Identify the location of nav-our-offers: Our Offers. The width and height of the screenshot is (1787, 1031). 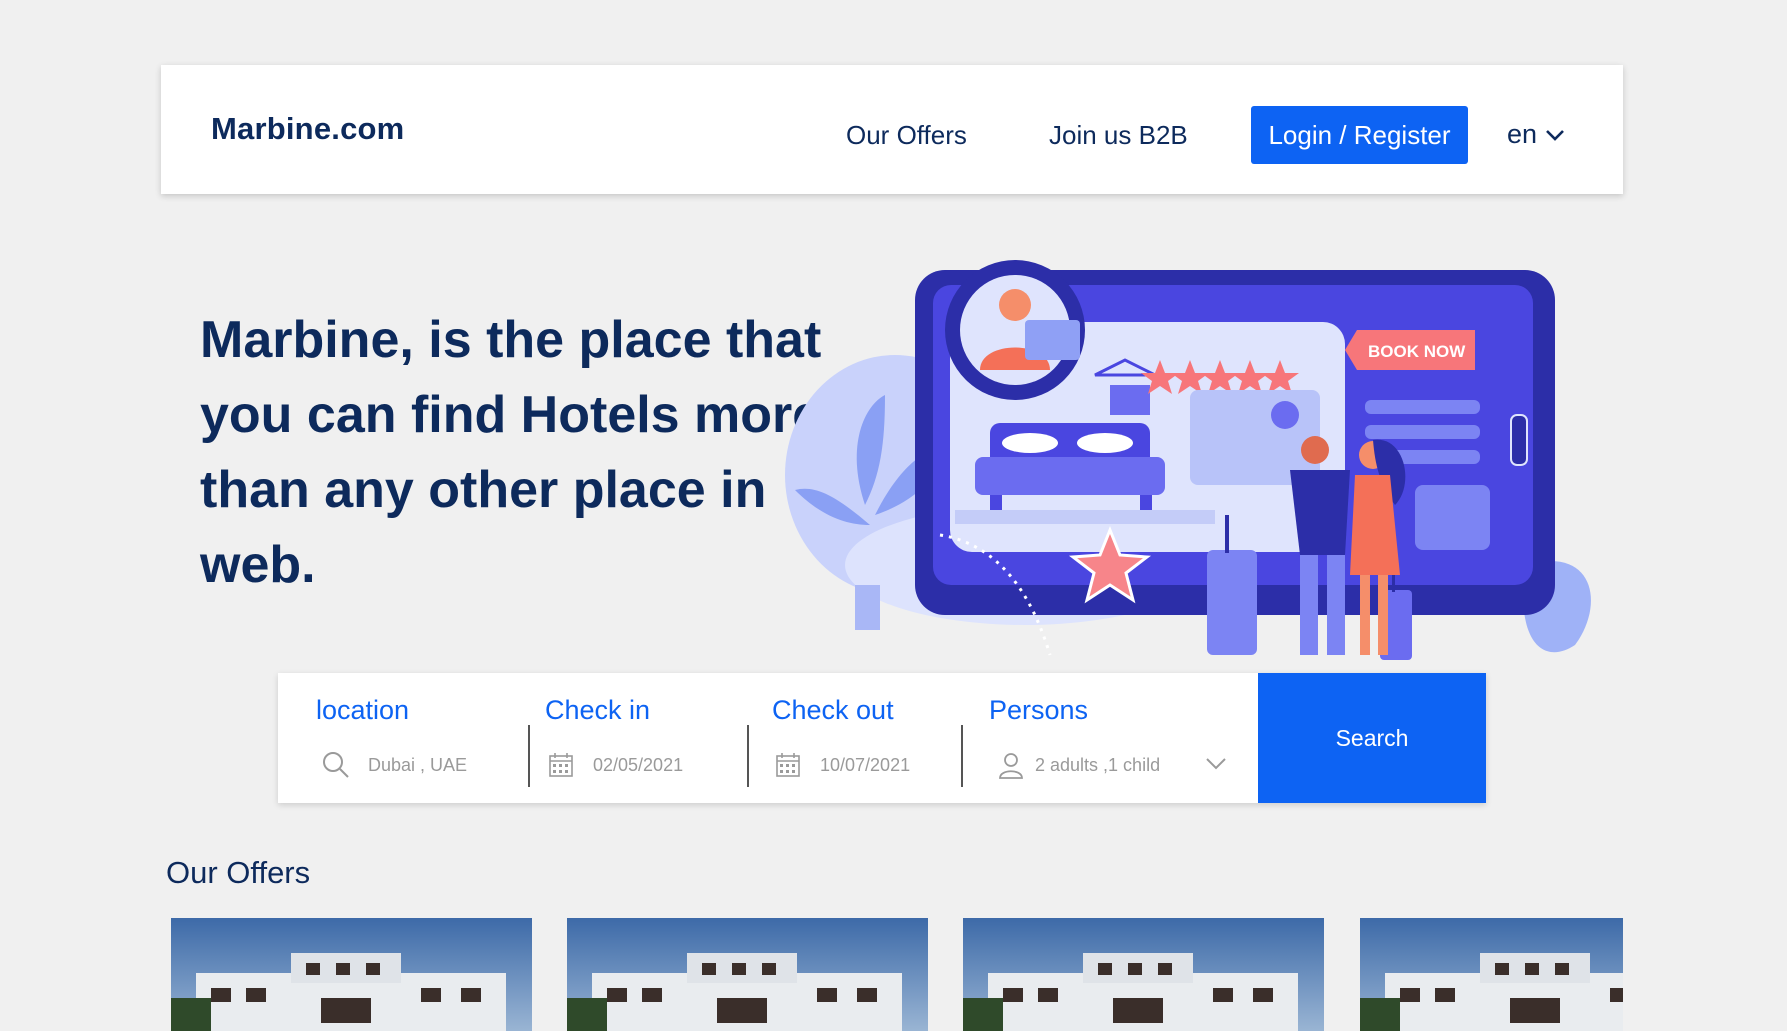
(906, 135).